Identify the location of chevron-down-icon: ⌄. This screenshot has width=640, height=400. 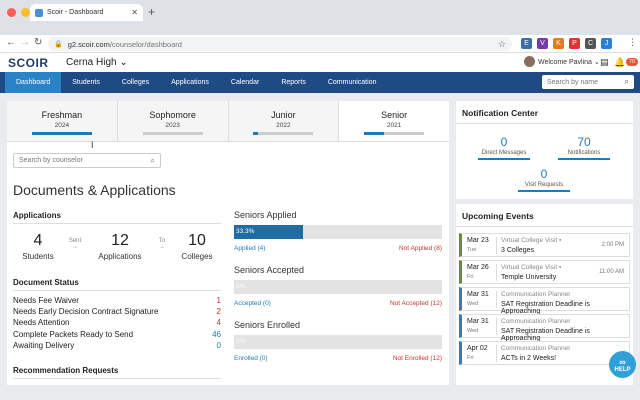
(123, 62).